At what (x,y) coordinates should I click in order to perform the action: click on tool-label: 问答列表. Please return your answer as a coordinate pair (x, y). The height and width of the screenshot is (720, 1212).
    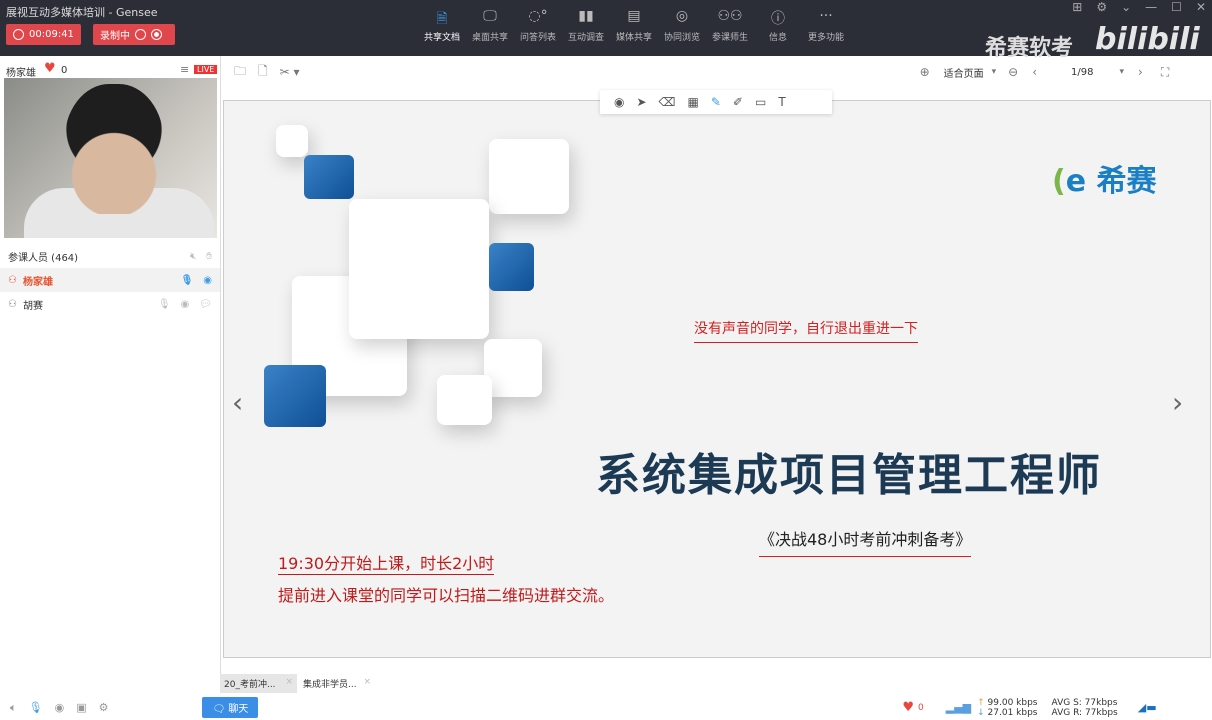
    Looking at the image, I should click on (537, 38).